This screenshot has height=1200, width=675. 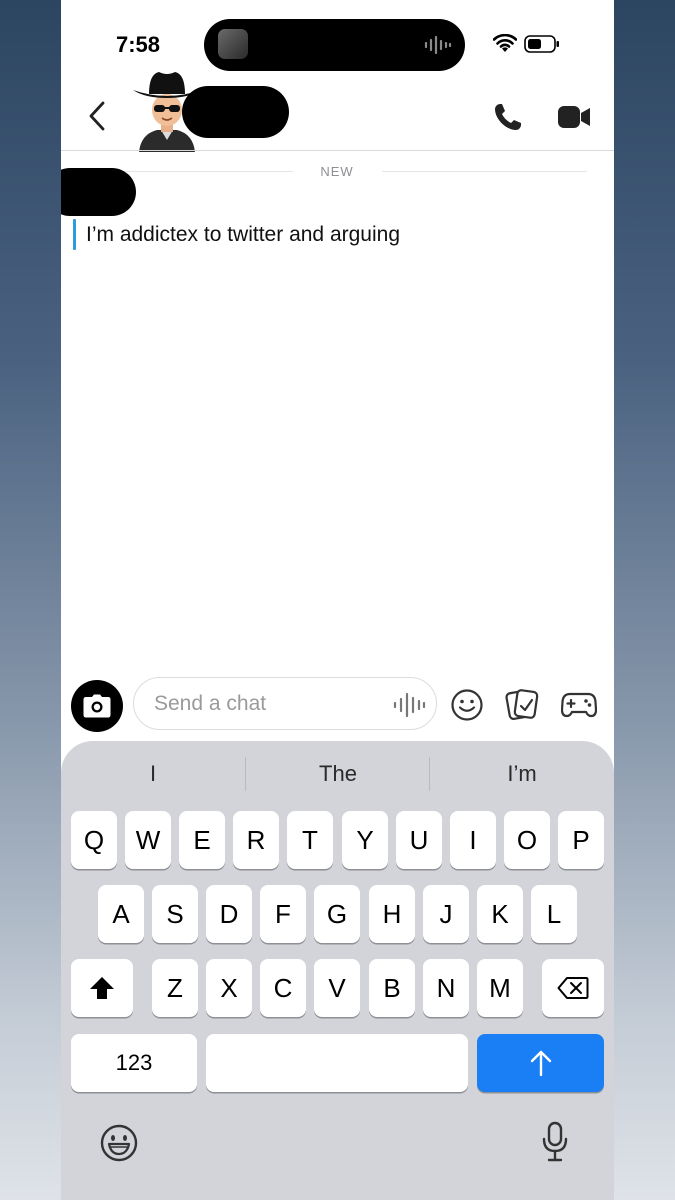 What do you see at coordinates (175, 988) in the screenshot?
I see `key-z: Z` at bounding box center [175, 988].